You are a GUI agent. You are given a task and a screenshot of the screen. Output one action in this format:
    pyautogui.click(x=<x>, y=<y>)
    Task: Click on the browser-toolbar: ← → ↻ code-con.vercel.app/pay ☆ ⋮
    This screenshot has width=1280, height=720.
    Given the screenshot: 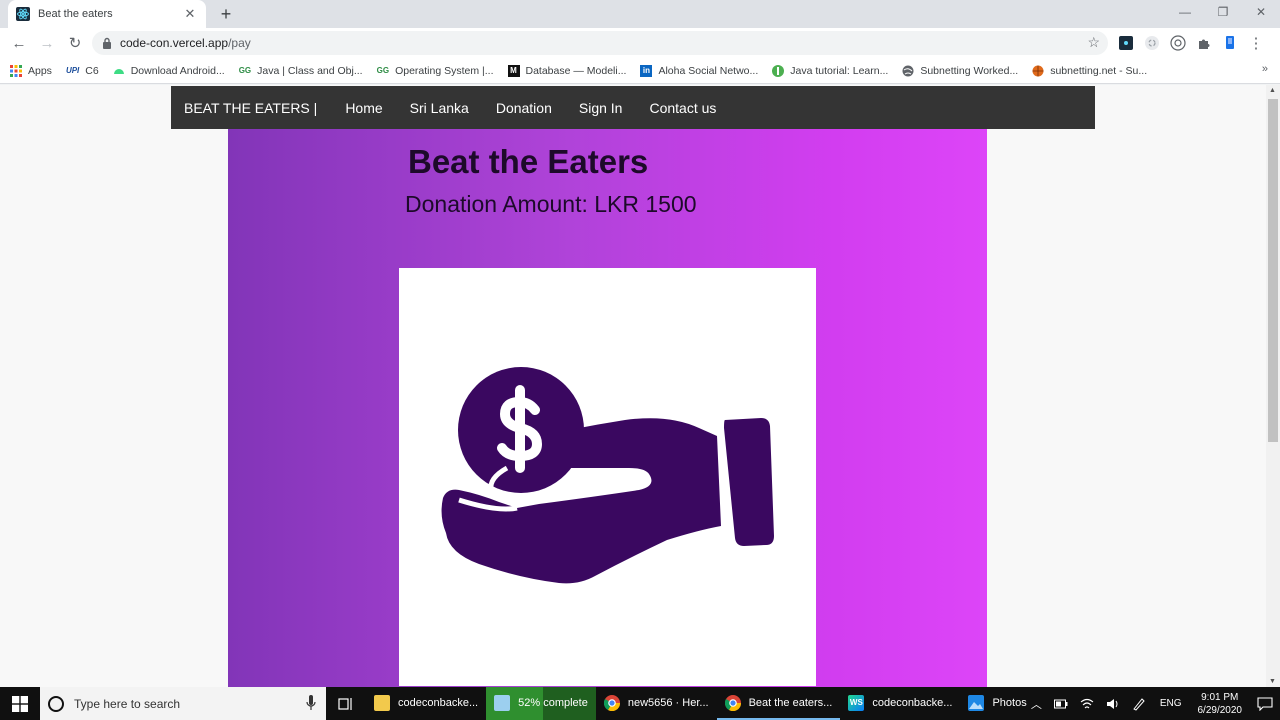 What is the action you would take?
    pyautogui.click(x=640, y=43)
    